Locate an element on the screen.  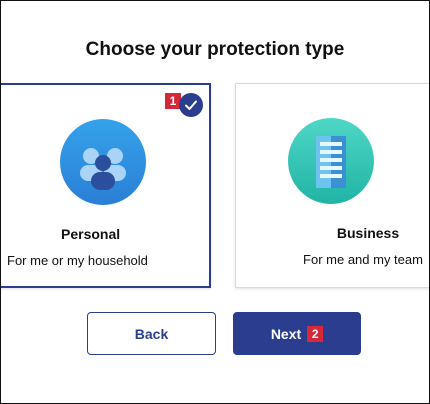
building-icon is located at coordinates (331, 161).